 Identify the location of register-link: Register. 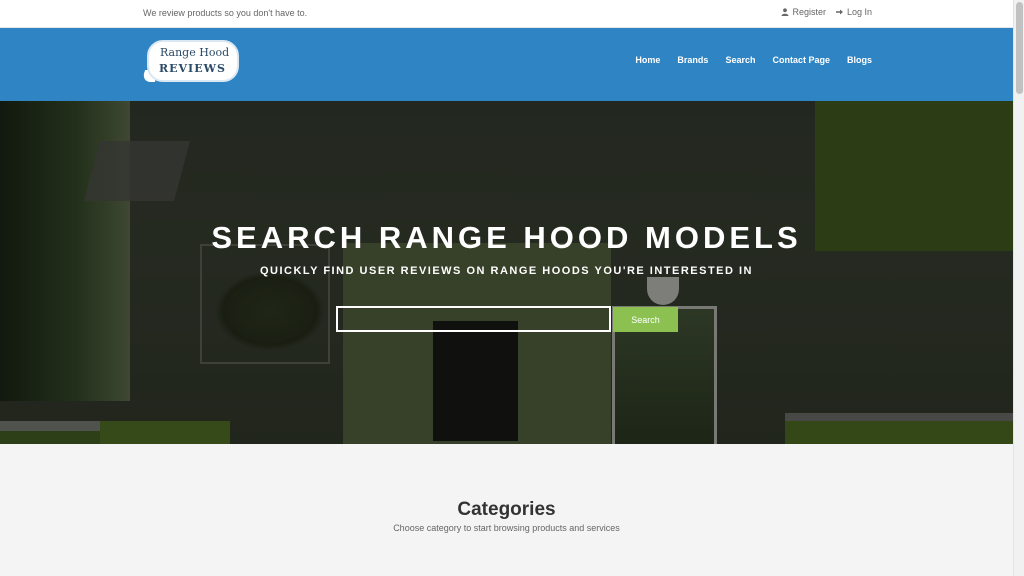
(803, 12).